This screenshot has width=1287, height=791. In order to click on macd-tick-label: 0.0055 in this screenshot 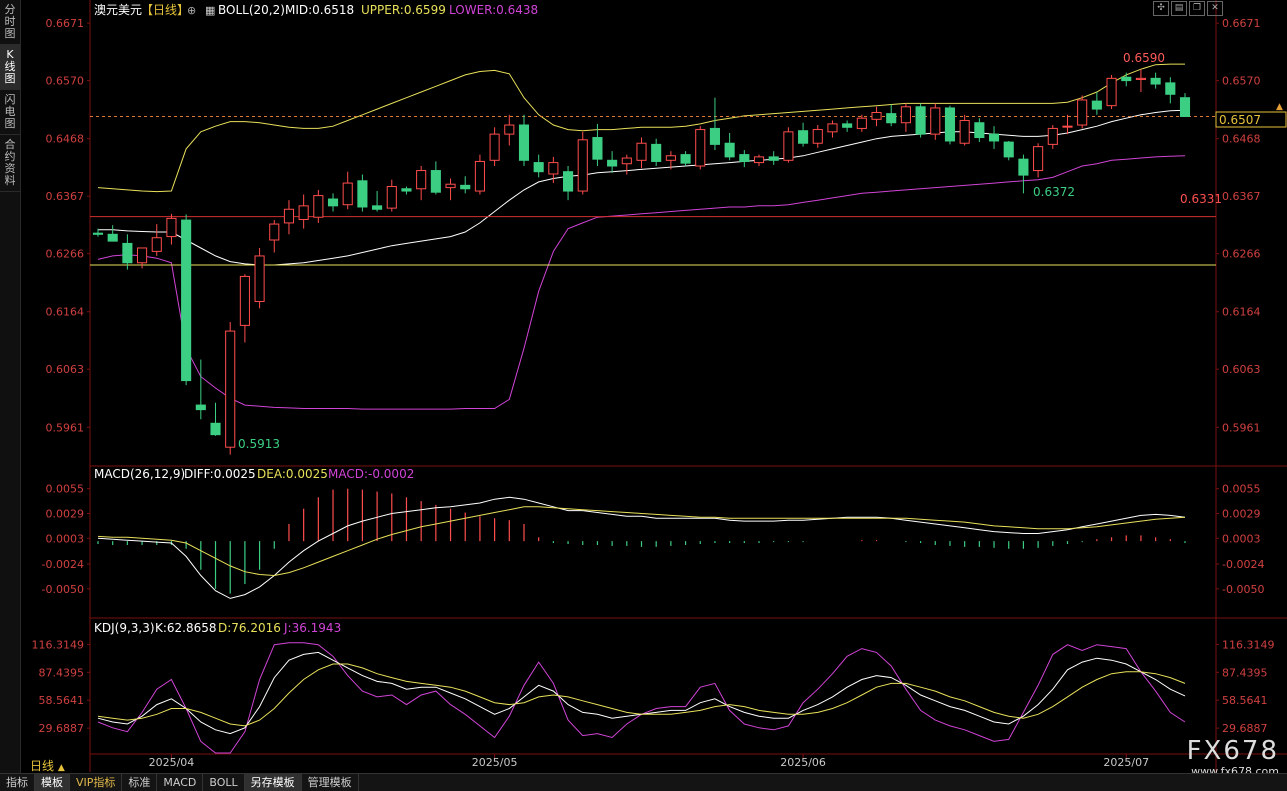, I will do `click(65, 489)`.